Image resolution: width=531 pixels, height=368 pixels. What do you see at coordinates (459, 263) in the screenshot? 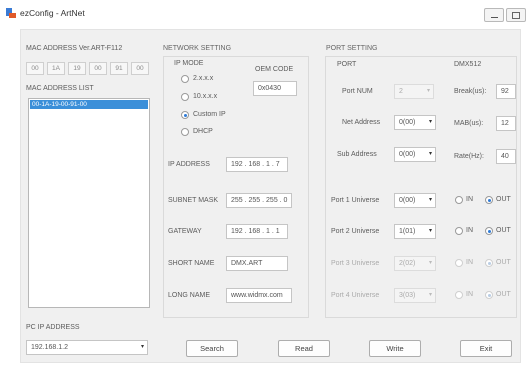
I see `port-3-in-radio` at bounding box center [459, 263].